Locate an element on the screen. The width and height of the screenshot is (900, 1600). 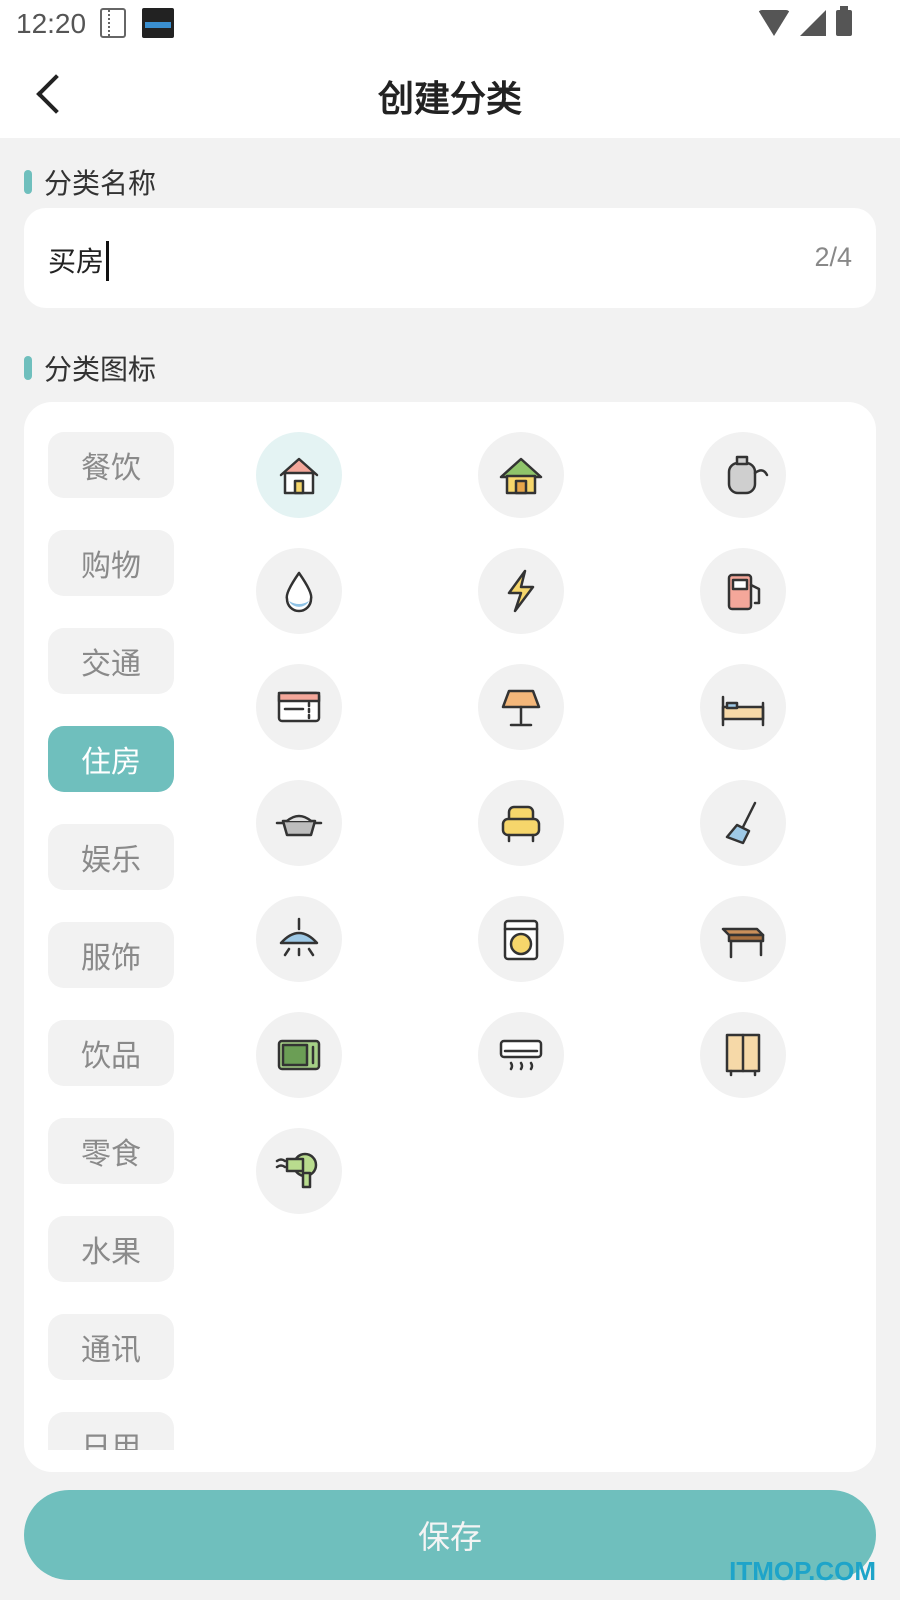
gas-tank-icon is located at coordinates (743, 475).